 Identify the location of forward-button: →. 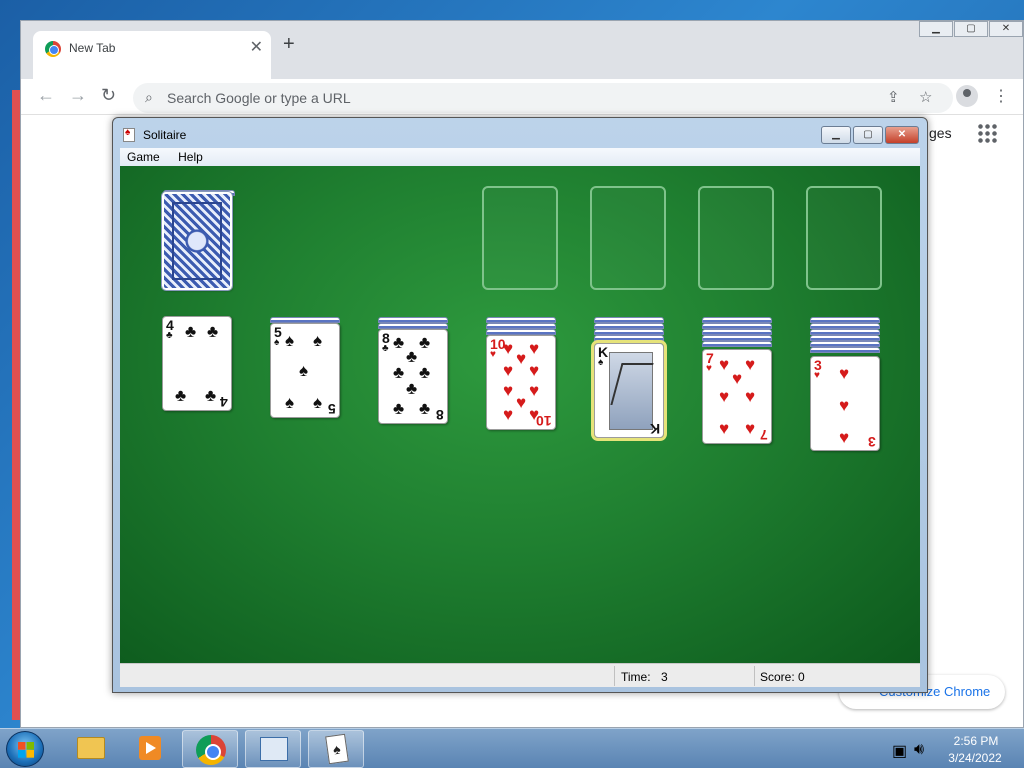
(78, 95).